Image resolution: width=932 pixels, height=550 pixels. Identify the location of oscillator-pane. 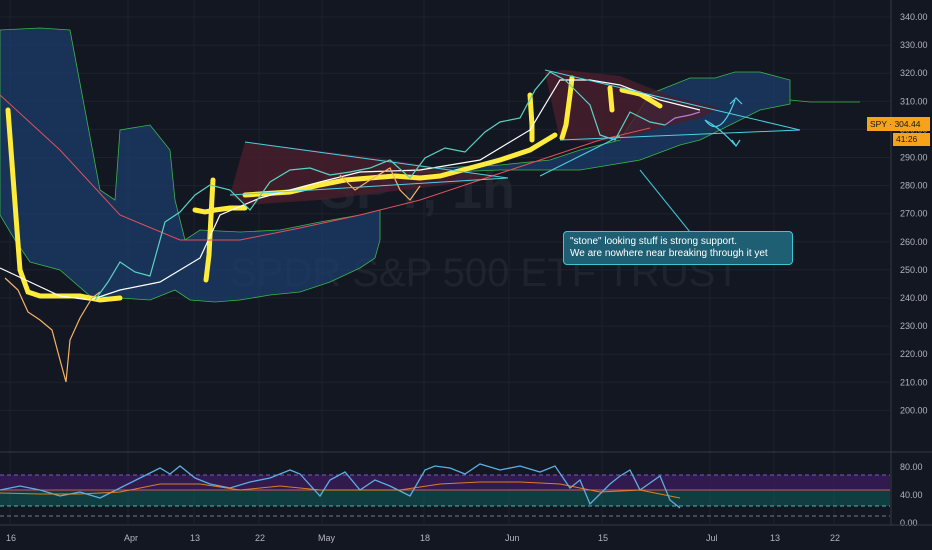
(445, 490).